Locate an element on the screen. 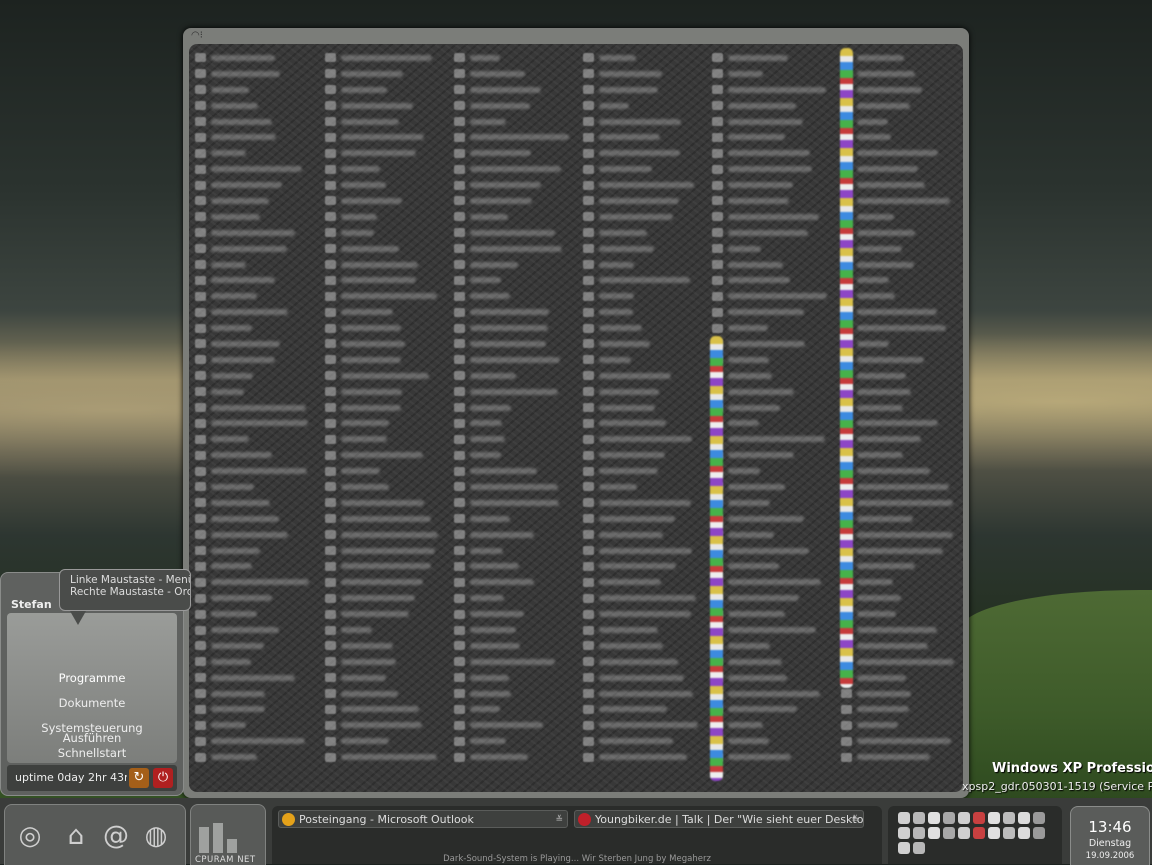 The width and height of the screenshot is (1152, 865). email-icon: @ is located at coordinates (116, 836).